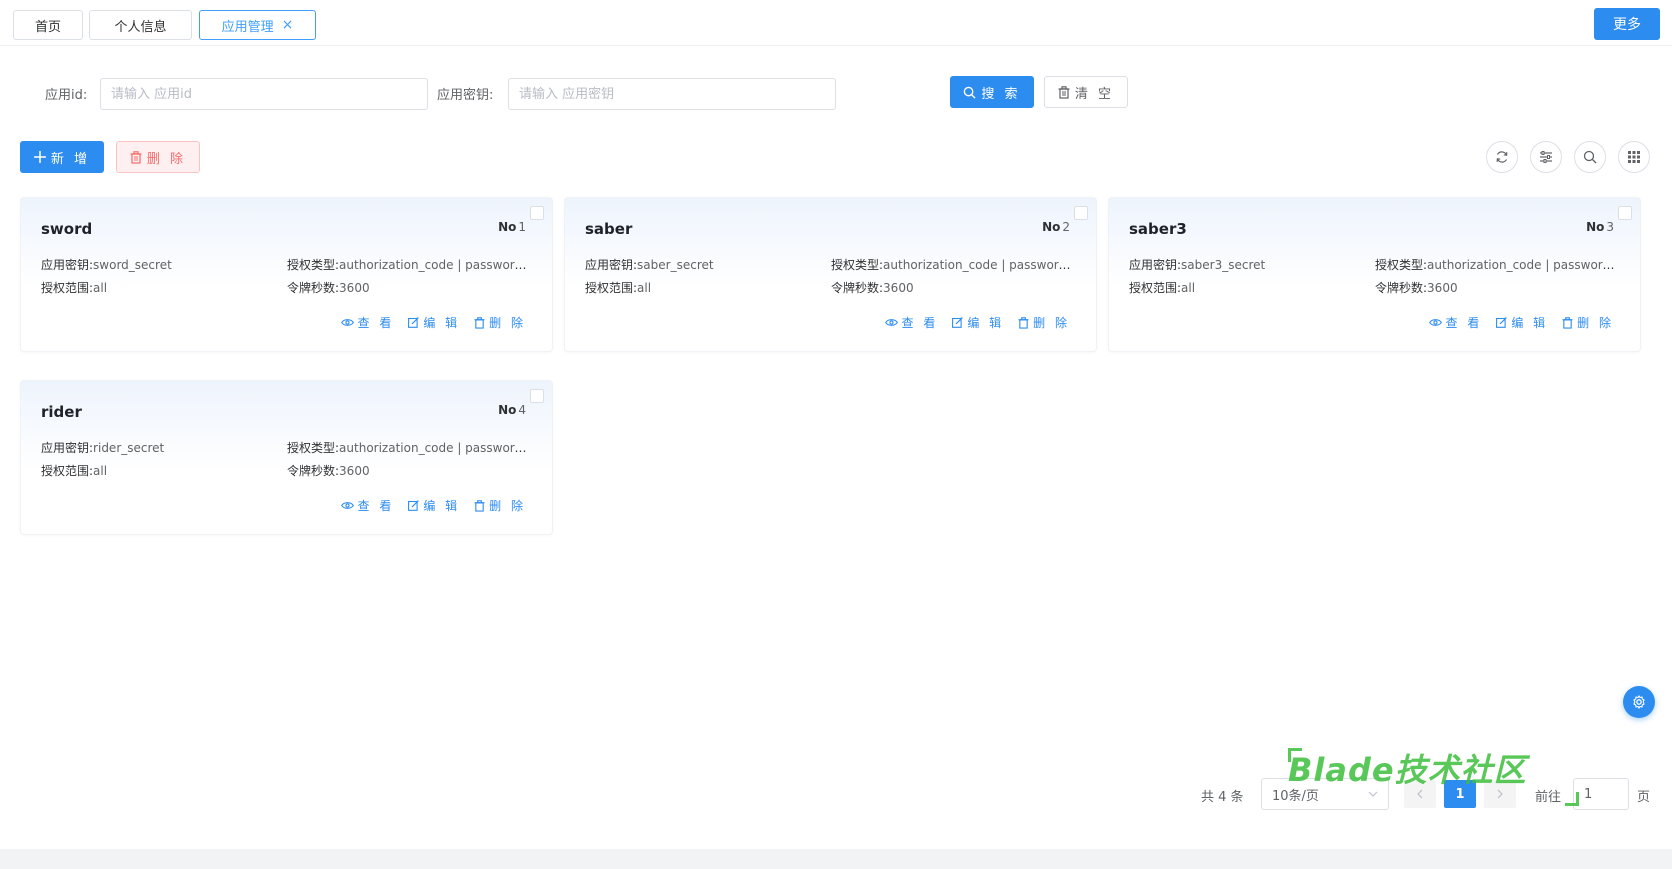 This screenshot has width=1672, height=869. Describe the element at coordinates (1420, 794) in the screenshot. I see `prev-page-button` at that location.